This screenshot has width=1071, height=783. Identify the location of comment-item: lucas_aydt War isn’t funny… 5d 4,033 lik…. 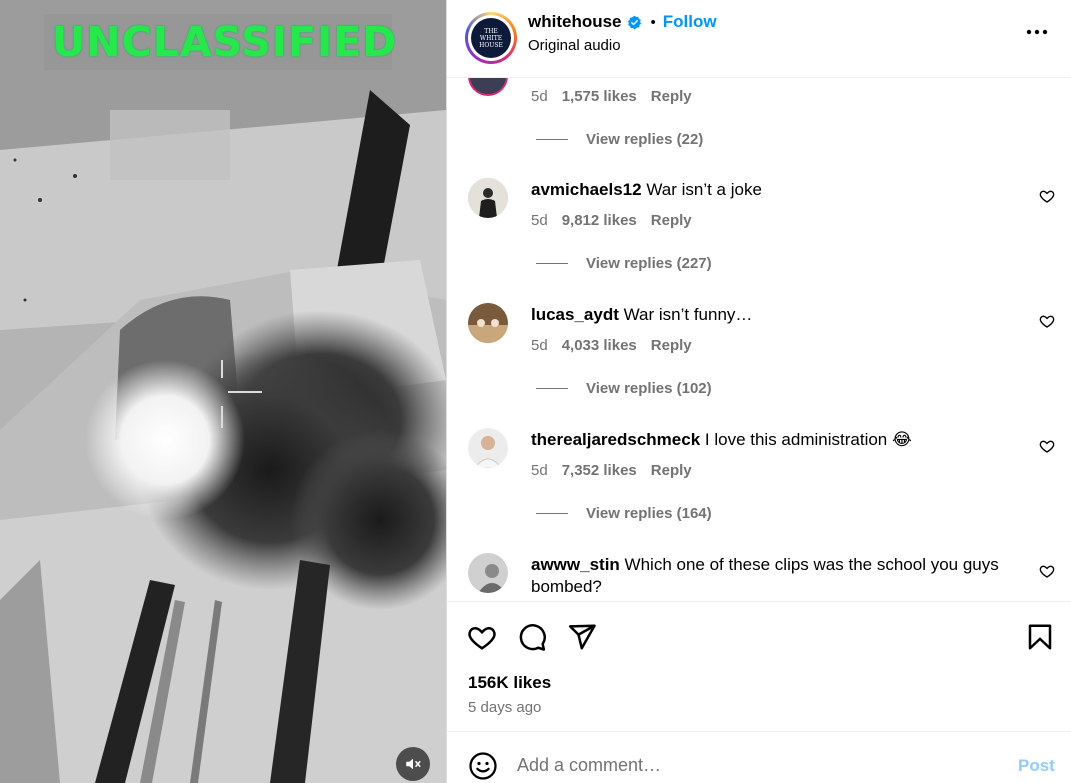
(759, 358).